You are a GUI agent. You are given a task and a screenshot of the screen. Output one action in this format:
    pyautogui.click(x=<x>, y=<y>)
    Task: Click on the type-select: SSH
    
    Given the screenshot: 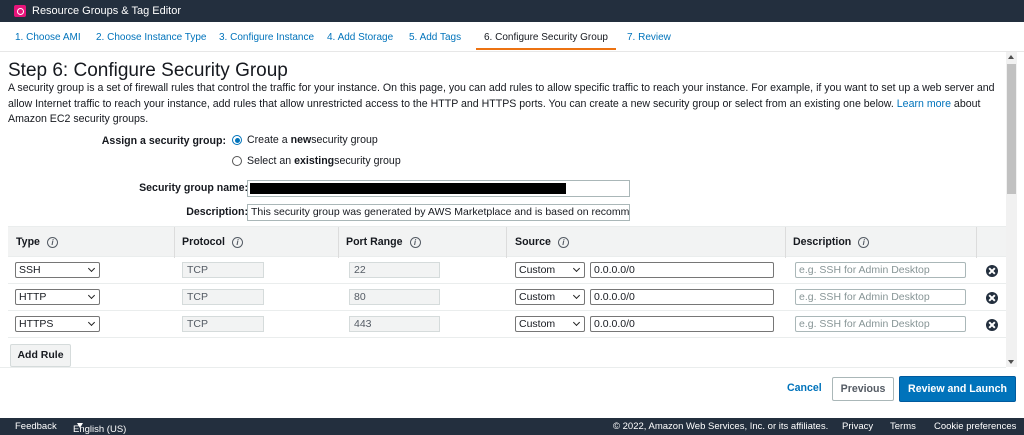 What is the action you would take?
    pyautogui.click(x=57, y=270)
    